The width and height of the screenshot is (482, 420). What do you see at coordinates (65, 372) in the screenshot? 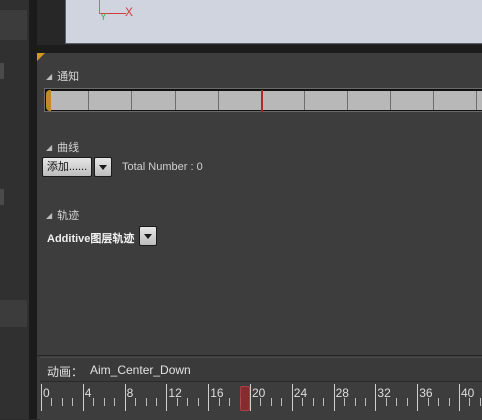
I see `animation-label: 动画：` at bounding box center [65, 372].